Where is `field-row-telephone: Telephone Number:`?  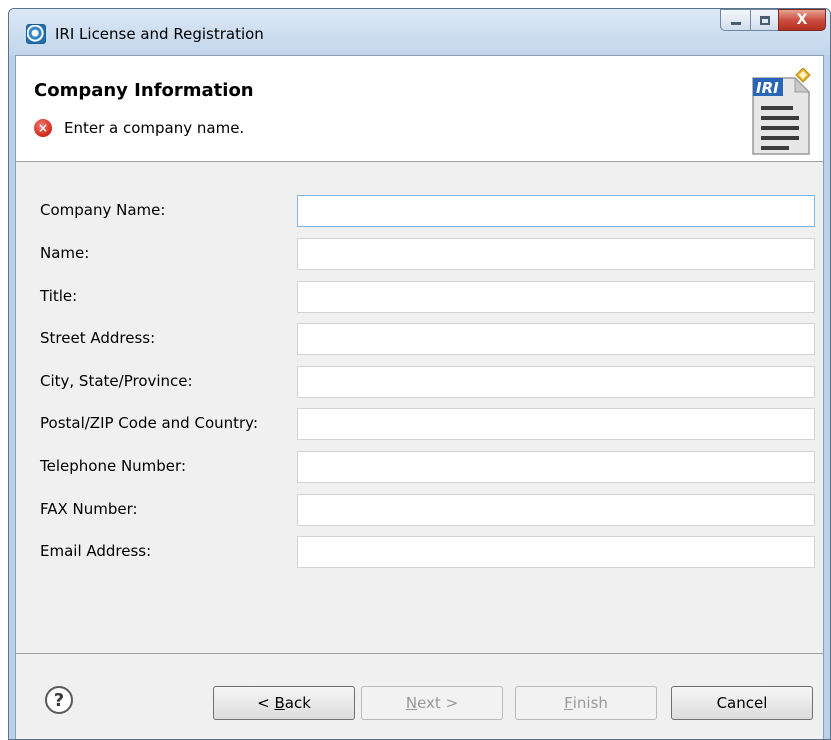
field-row-telephone: Telephone Number: is located at coordinates (419, 467).